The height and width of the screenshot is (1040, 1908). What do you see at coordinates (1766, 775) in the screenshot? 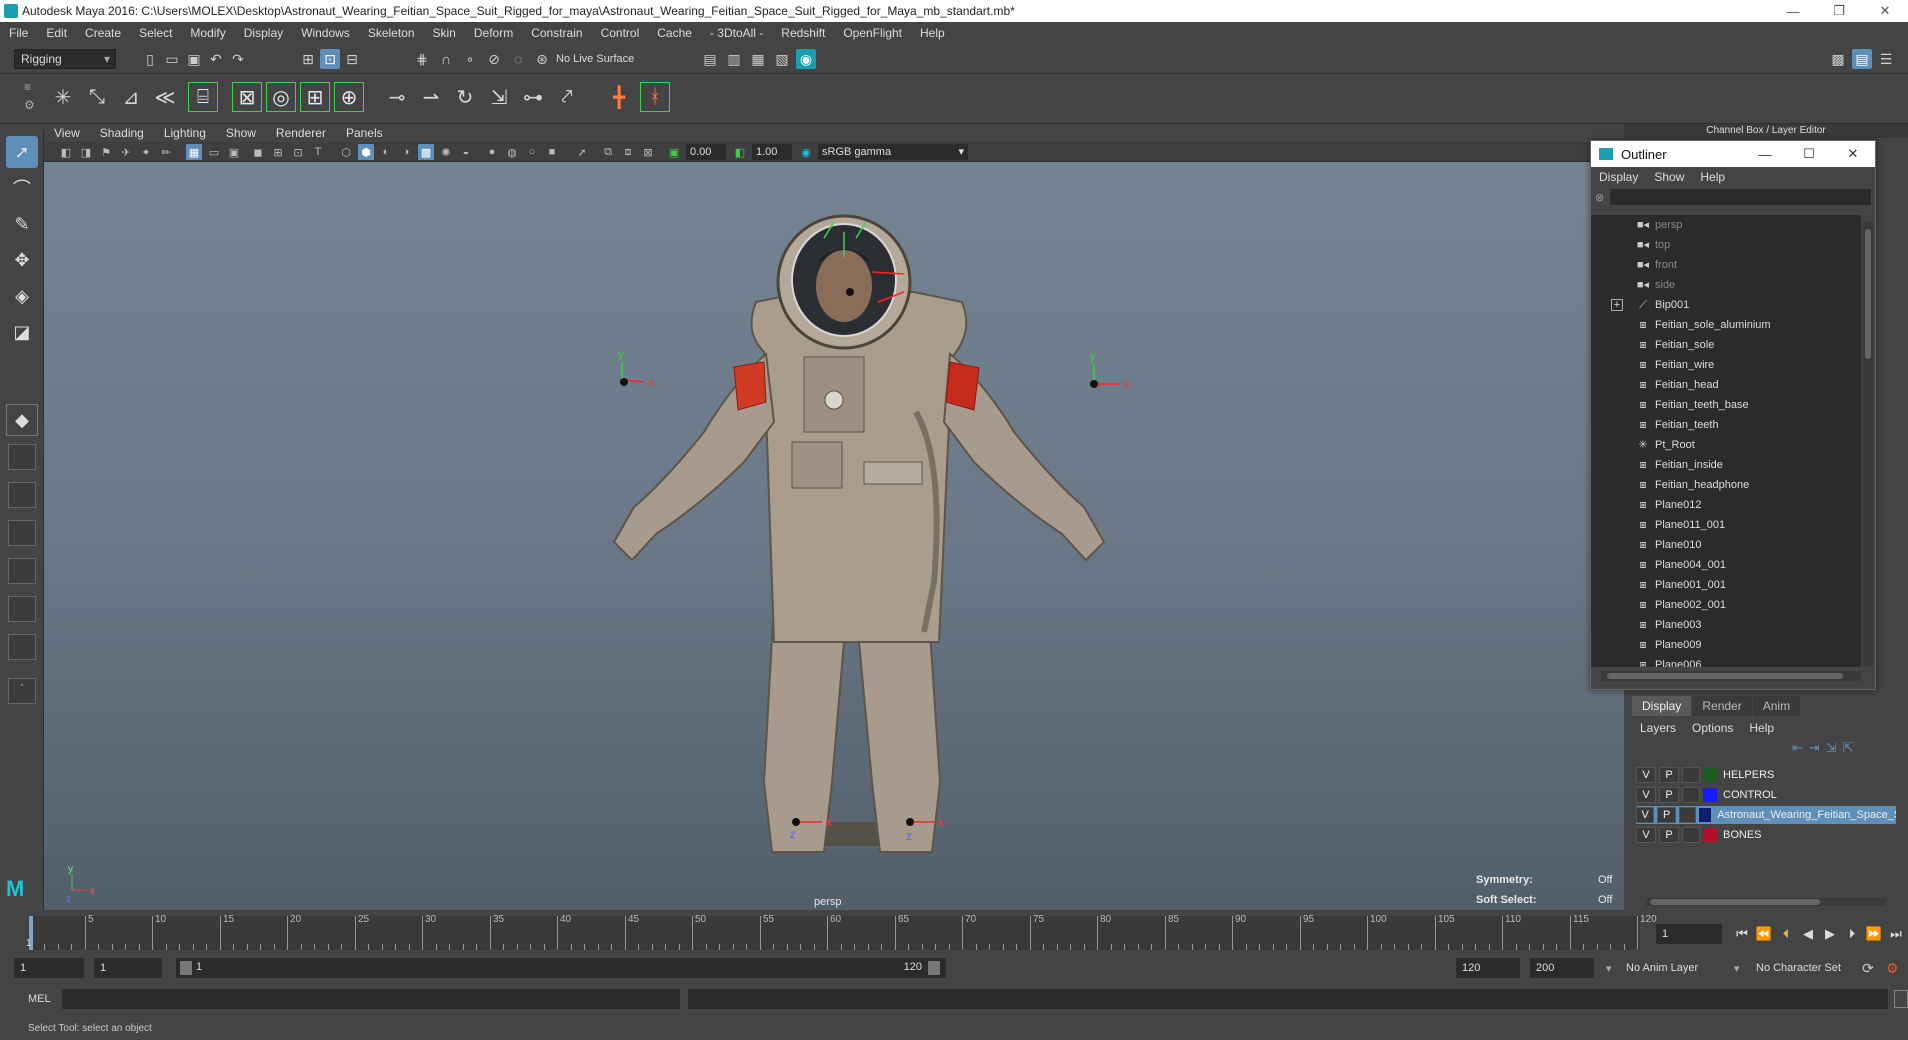
I see `layer-row: V P HELPERS` at bounding box center [1766, 775].